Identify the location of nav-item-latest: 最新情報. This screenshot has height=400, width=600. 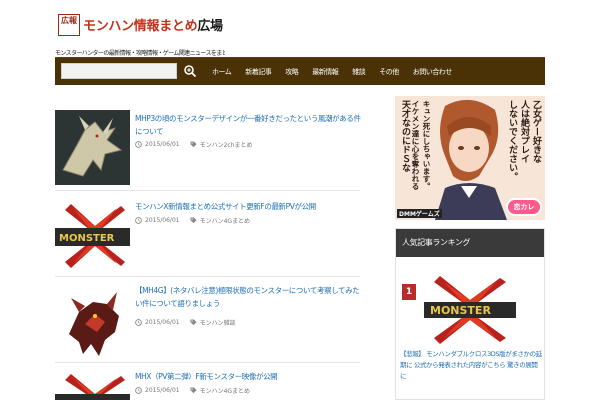
(325, 72).